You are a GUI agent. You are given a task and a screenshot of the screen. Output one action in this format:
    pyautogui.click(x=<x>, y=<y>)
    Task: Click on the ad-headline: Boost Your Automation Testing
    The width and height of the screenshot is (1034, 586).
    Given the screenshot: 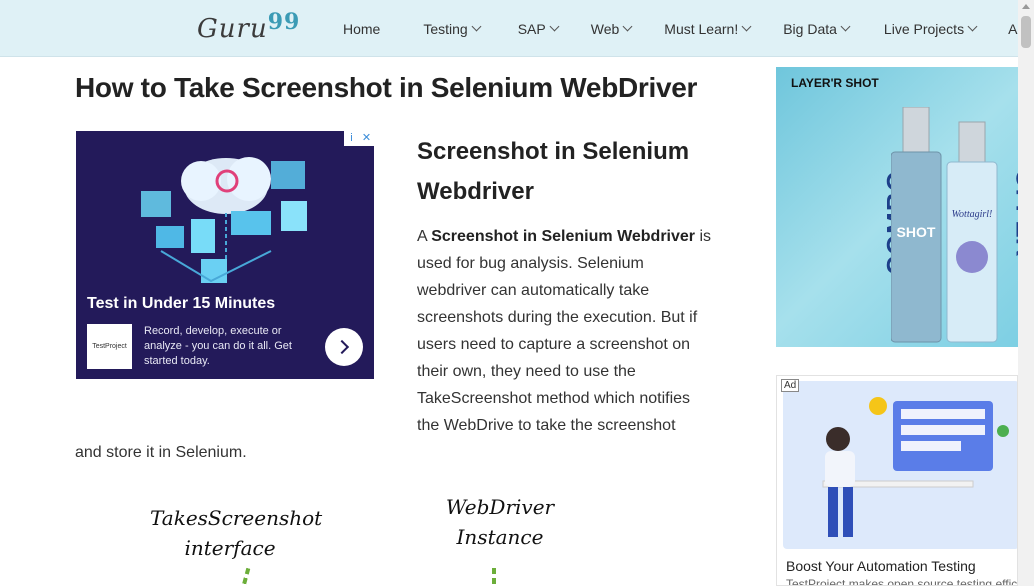 What is the action you would take?
    pyautogui.click(x=881, y=566)
    